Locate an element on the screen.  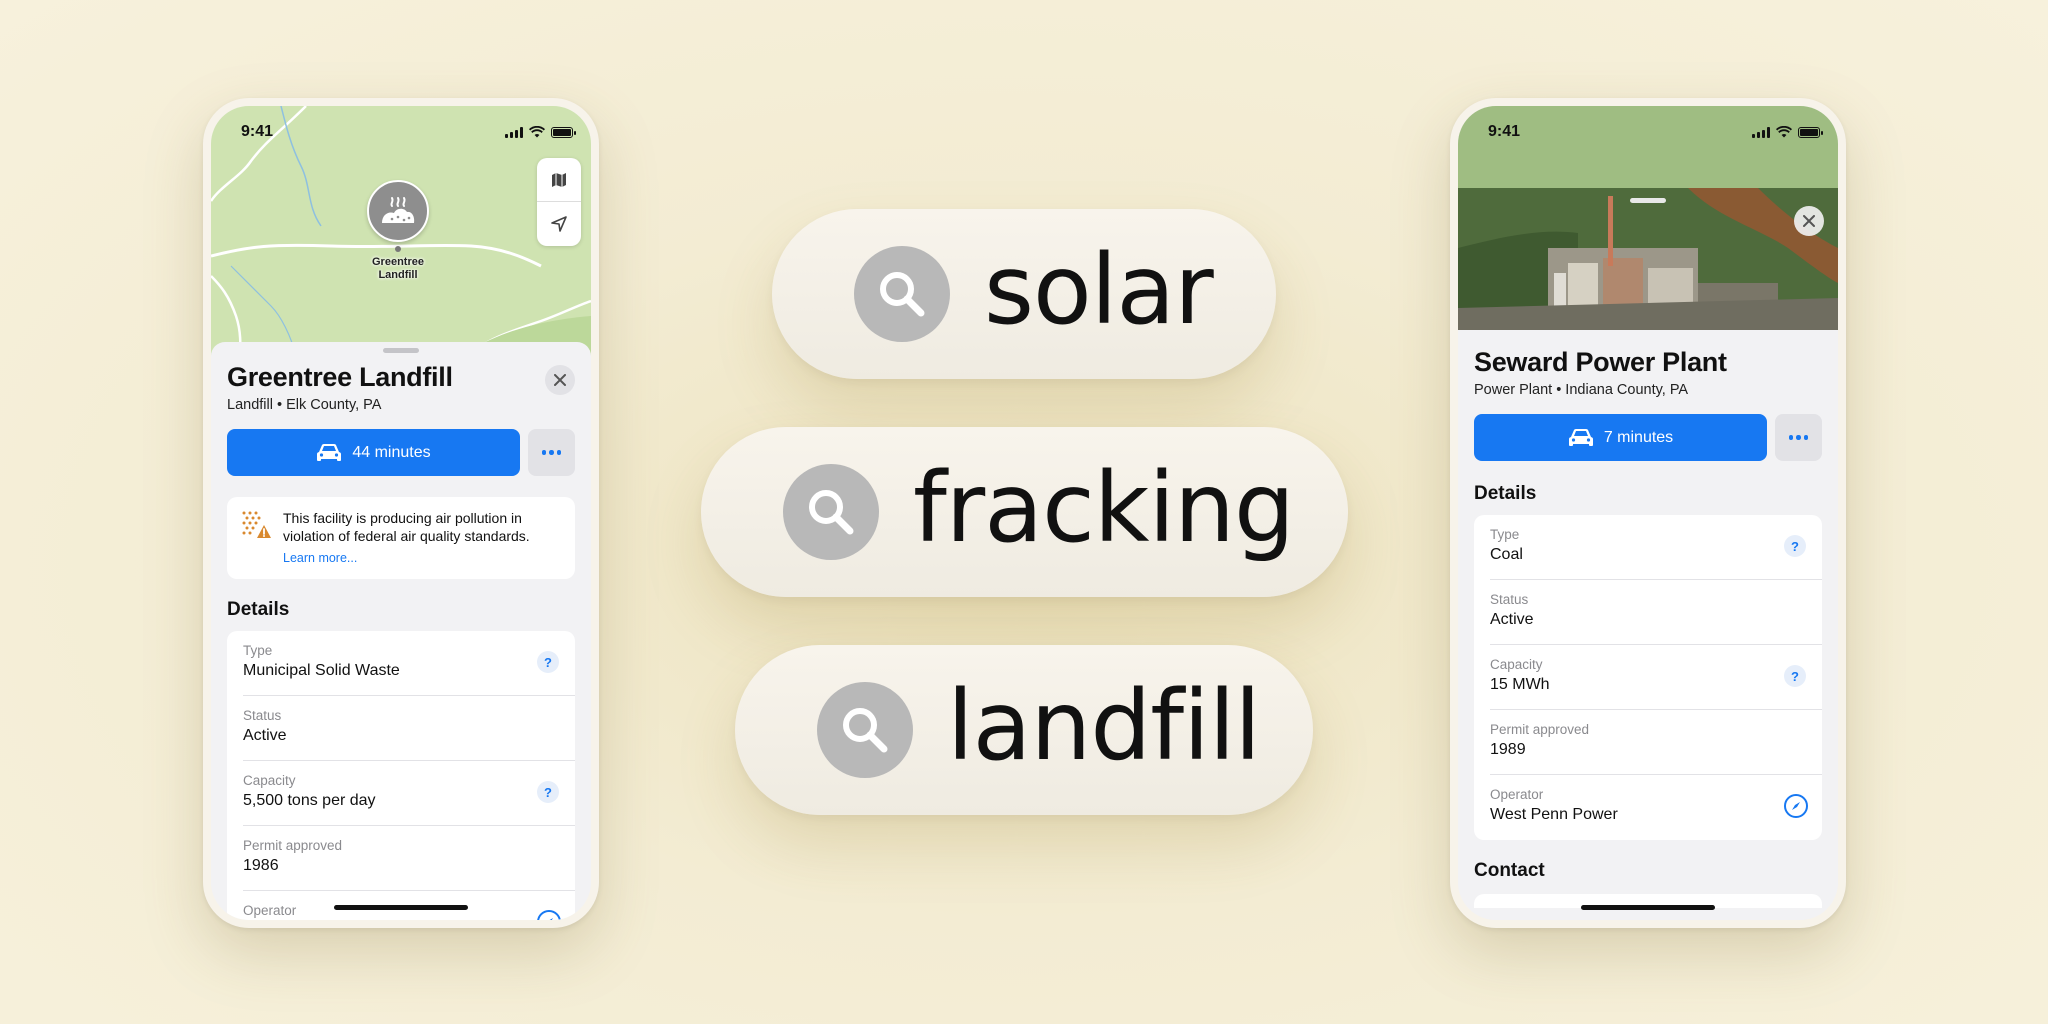
map-mode-button is located at coordinates (559, 179).